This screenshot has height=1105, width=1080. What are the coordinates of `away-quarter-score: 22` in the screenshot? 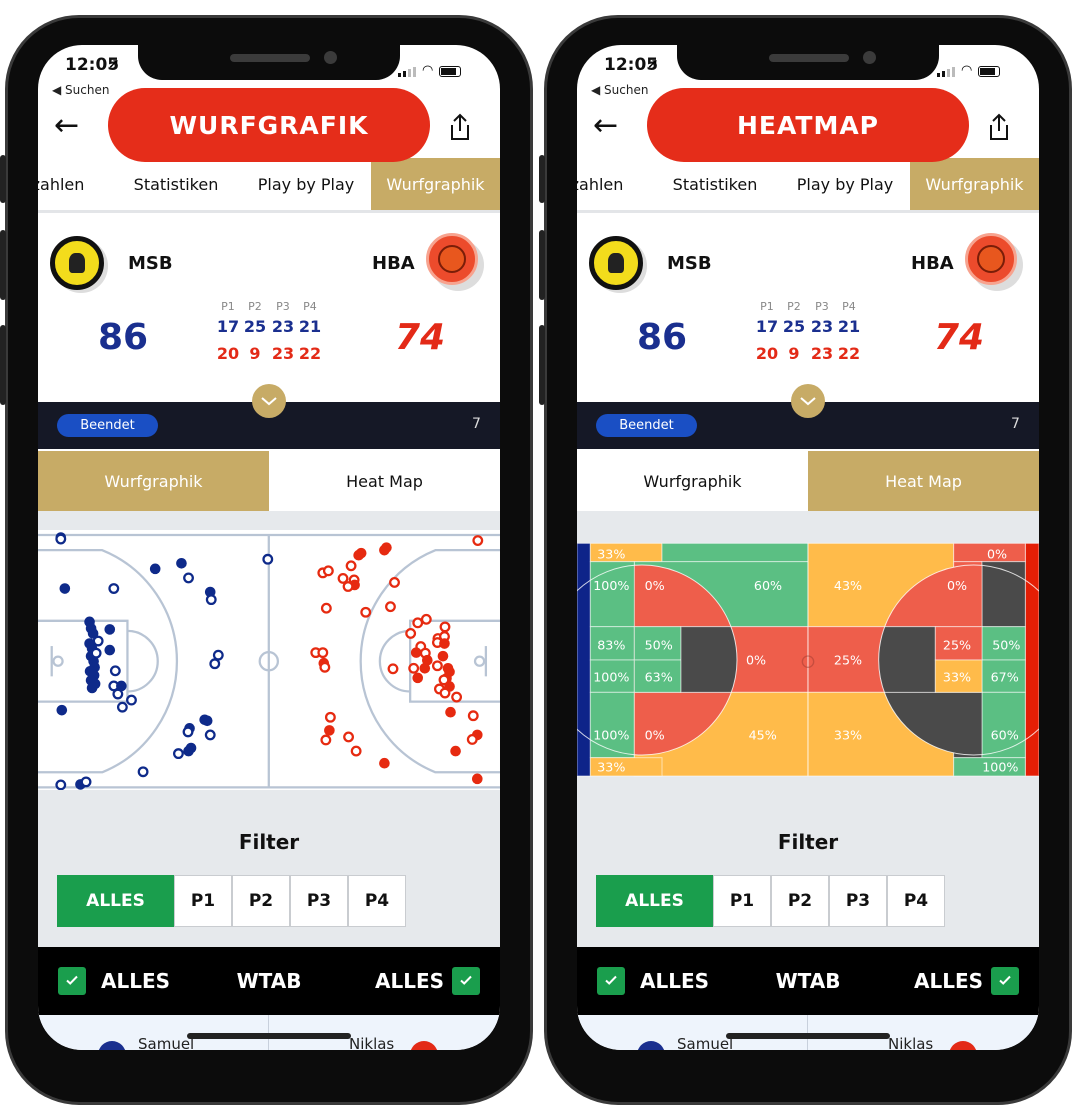 It's located at (849, 353).